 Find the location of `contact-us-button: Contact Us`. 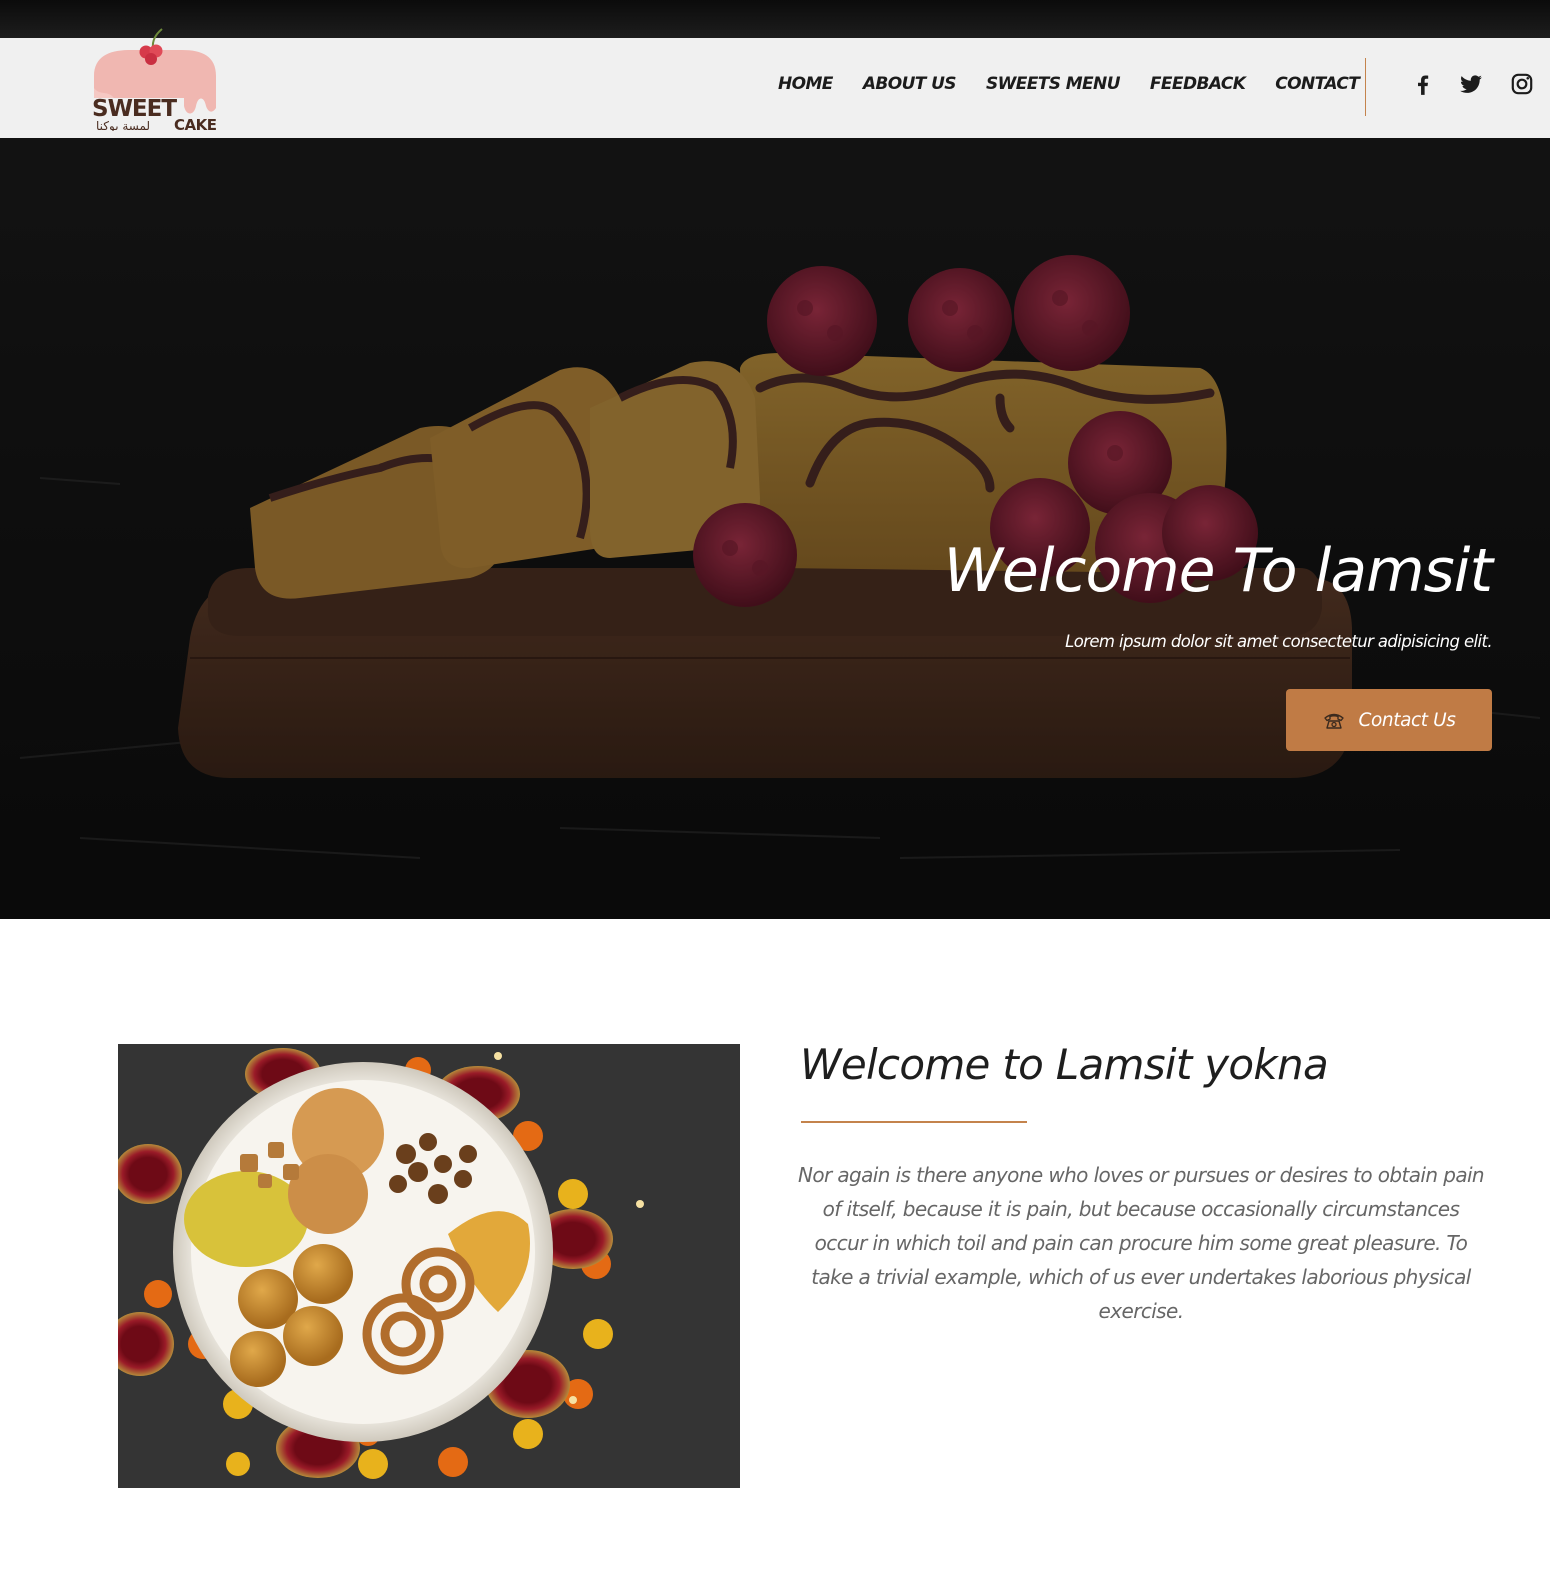

contact-us-button: Contact Us is located at coordinates (1389, 720).